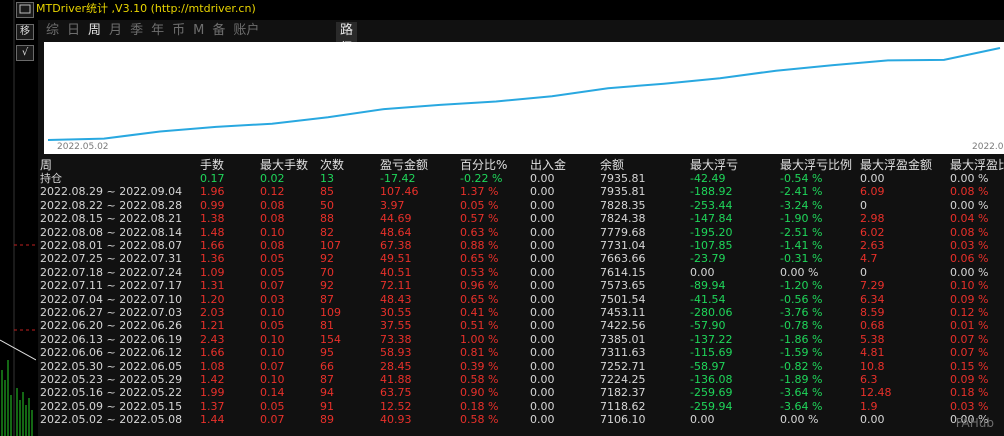 The width and height of the screenshot is (1004, 436). What do you see at coordinates (896, 165) in the screenshot?
I see `header-max-float-profit: 最大浮盈金额` at bounding box center [896, 165].